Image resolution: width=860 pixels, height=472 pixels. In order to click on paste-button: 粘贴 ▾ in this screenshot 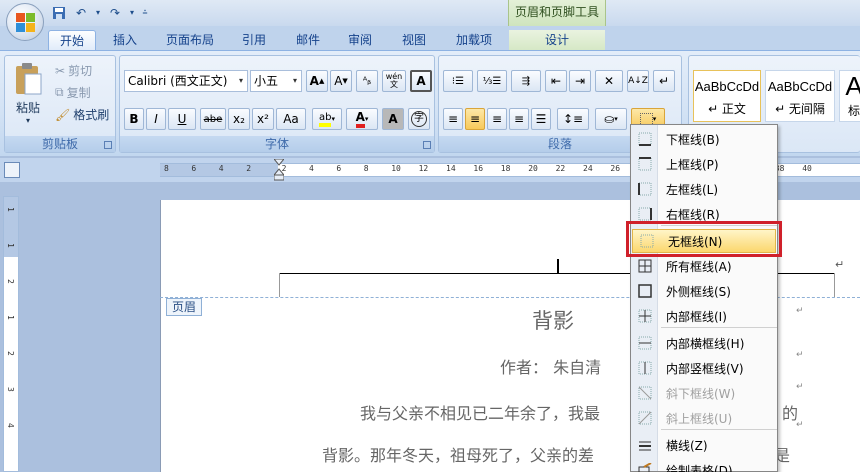, I will do `click(28, 96)`.